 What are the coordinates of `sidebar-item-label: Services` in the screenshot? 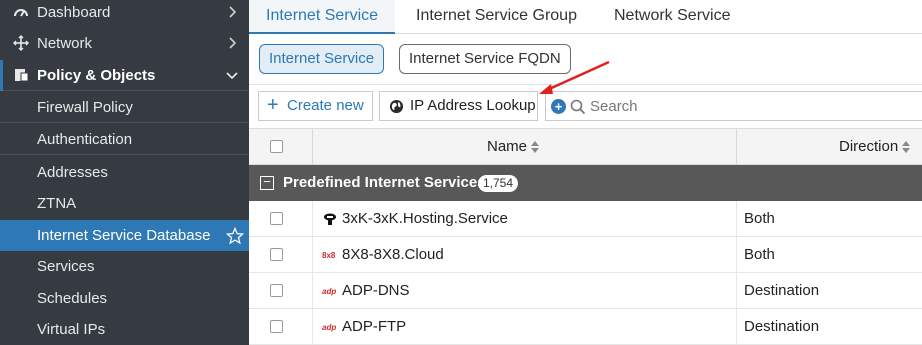 It's located at (66, 266).